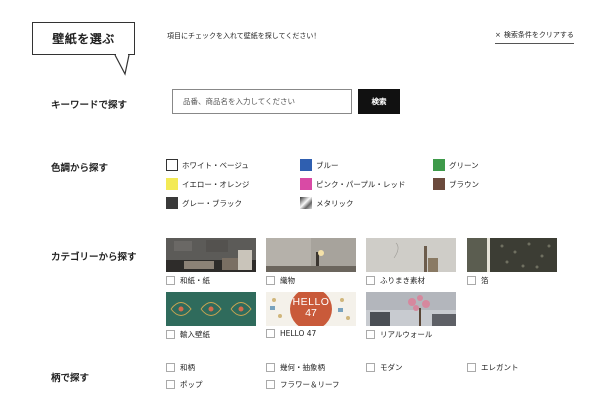 Image resolution: width=608 pixels, height=410 pixels. I want to click on pattern-label: 和柄, so click(187, 367).